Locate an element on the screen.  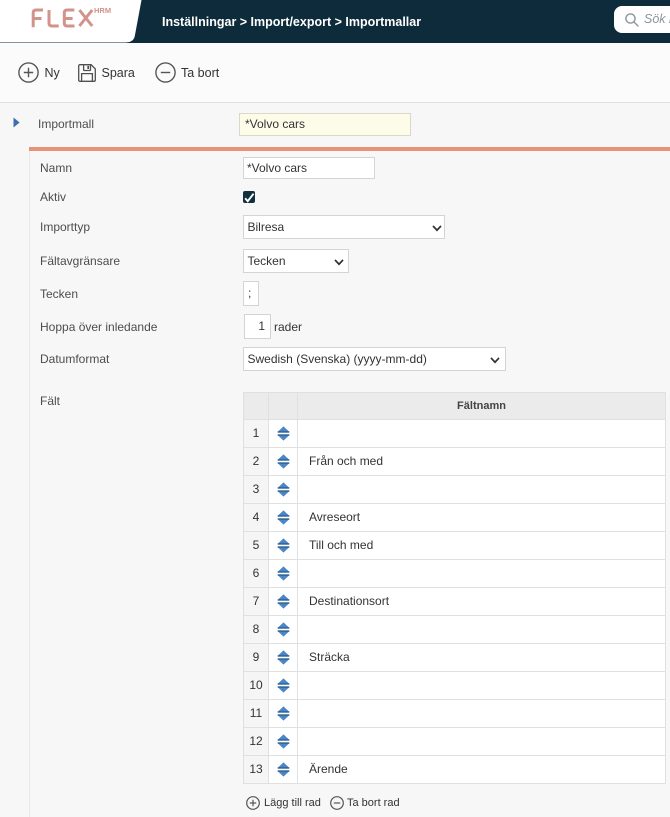
svg-text: HRM is located at coordinates (102, 10).